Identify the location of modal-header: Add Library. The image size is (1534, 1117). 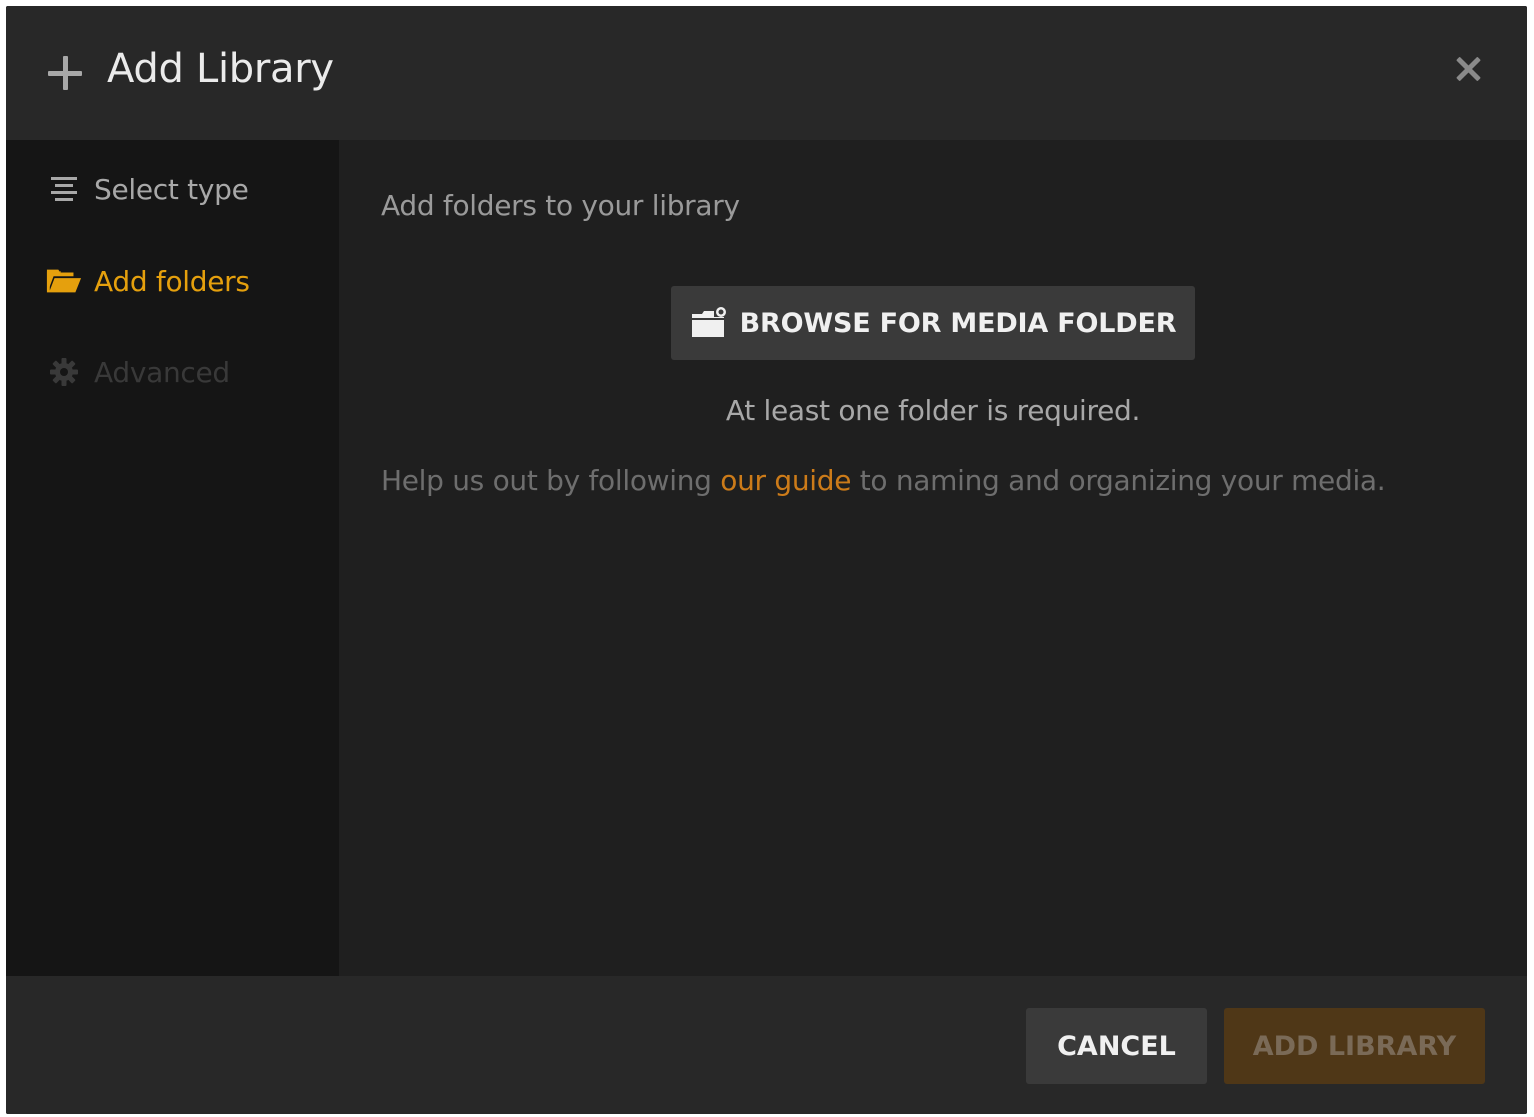
(766, 73).